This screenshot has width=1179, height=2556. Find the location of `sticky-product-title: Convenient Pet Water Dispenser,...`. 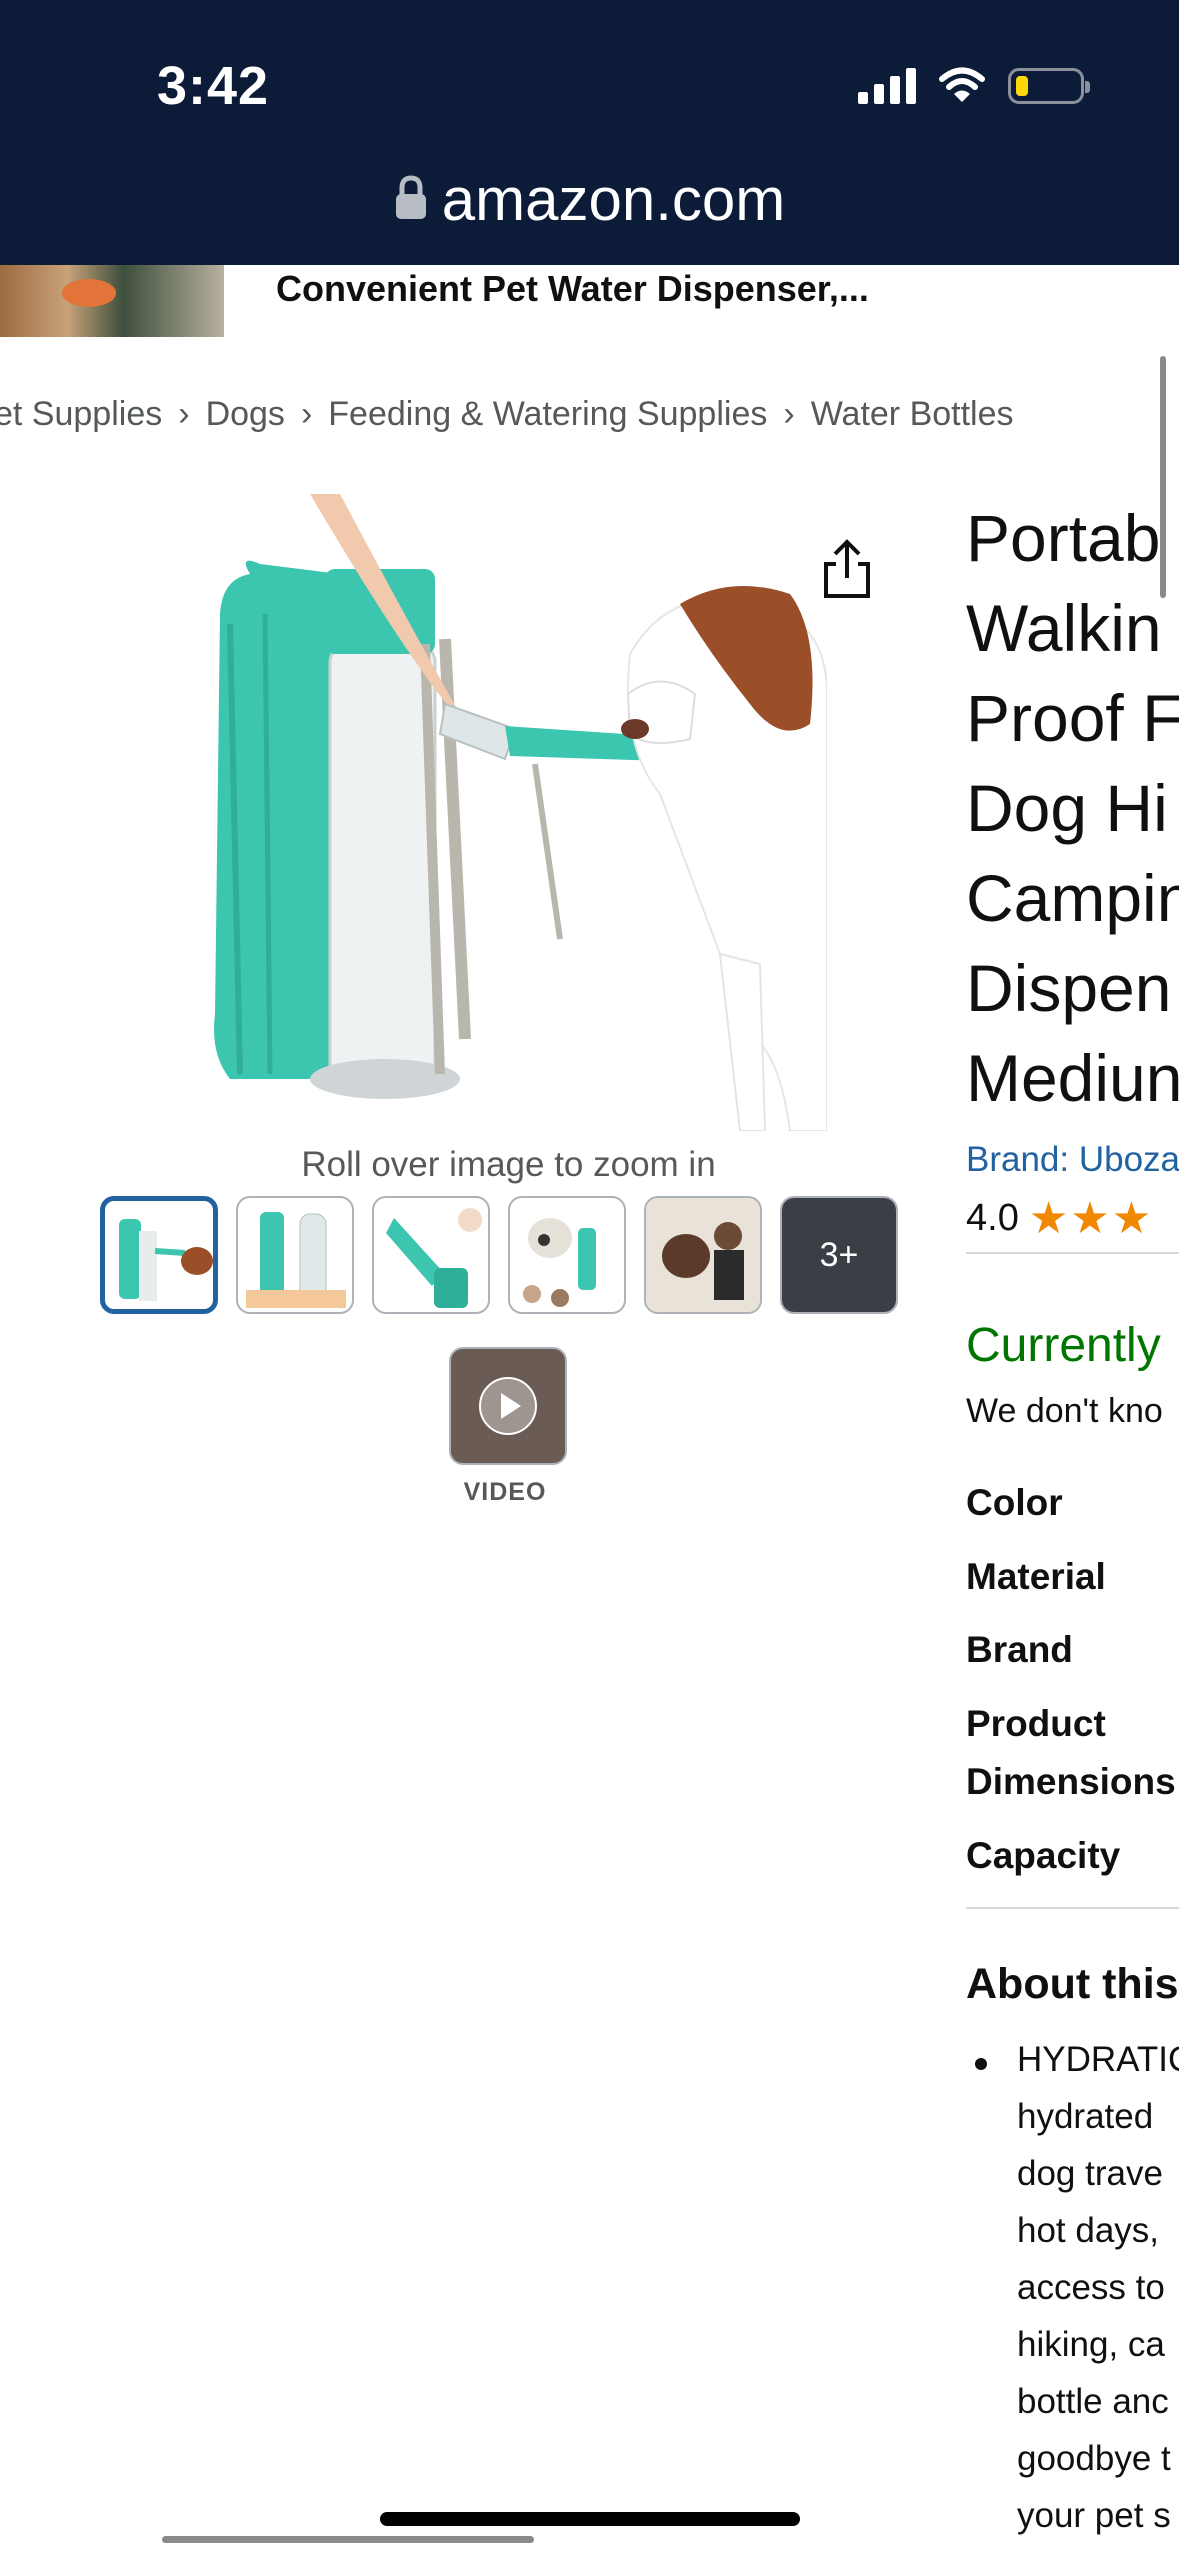

sticky-product-title: Convenient Pet Water Dispenser,... is located at coordinates (572, 289).